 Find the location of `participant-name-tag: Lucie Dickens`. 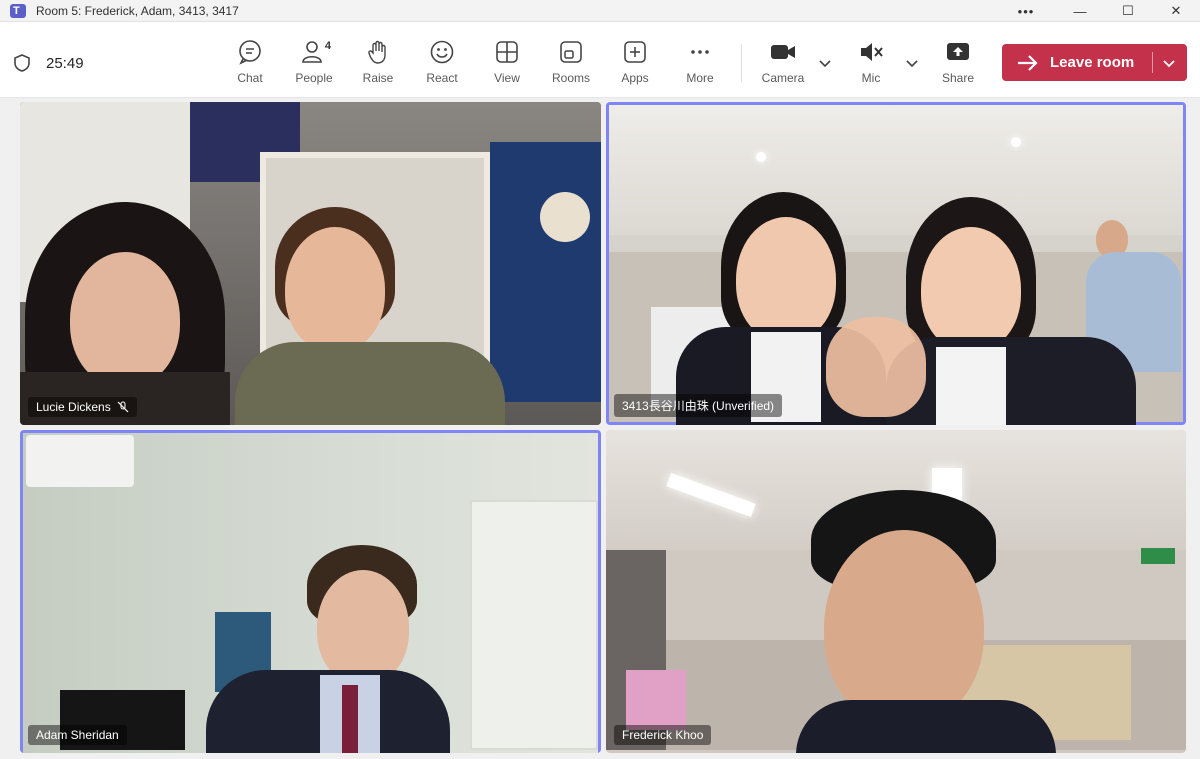

participant-name-tag: Lucie Dickens is located at coordinates (82, 407).